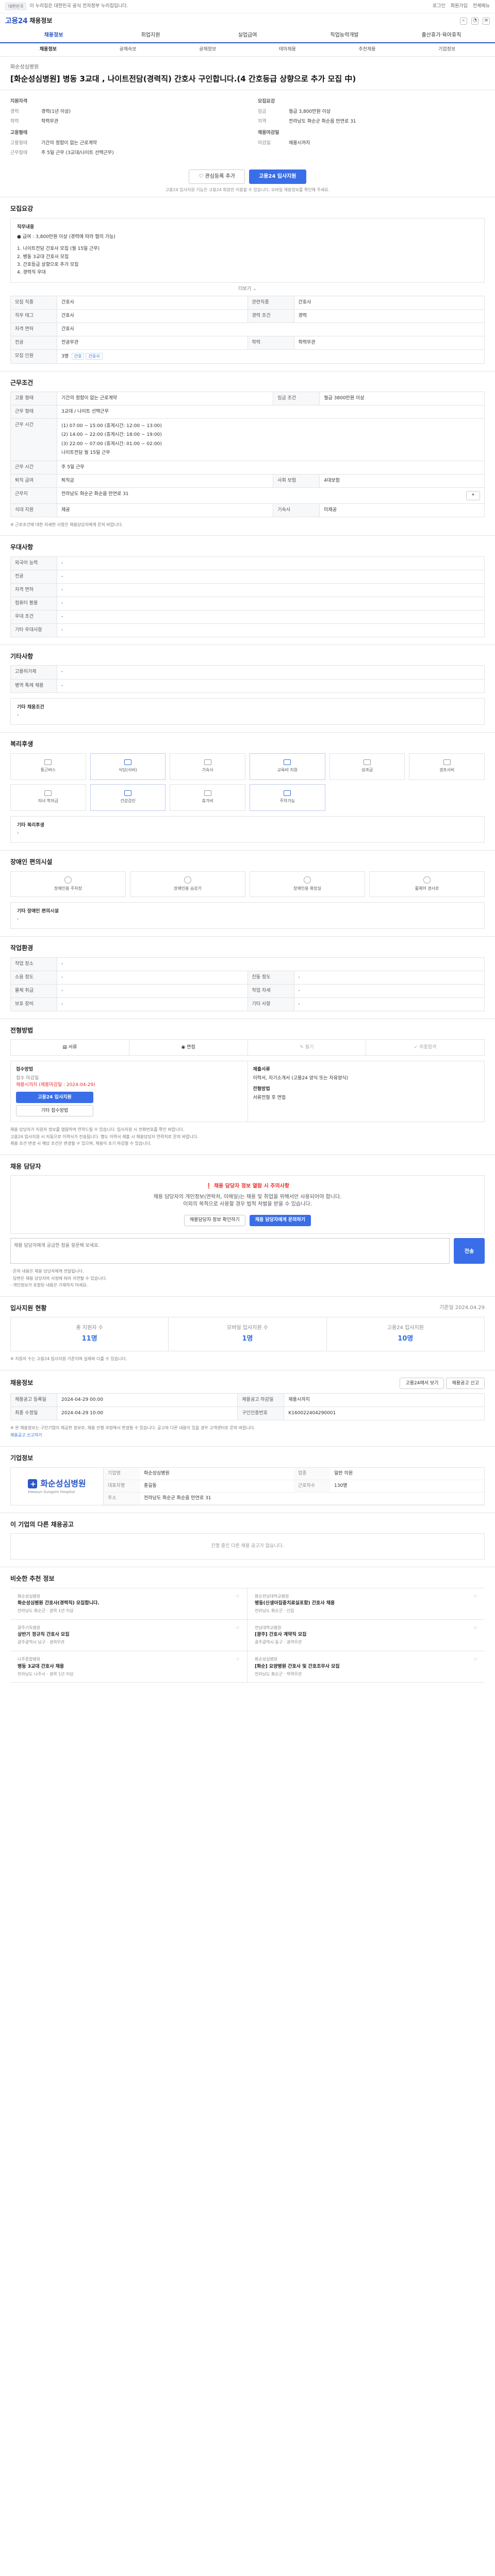  I want to click on nav-support: 취업지원, so click(150, 36).